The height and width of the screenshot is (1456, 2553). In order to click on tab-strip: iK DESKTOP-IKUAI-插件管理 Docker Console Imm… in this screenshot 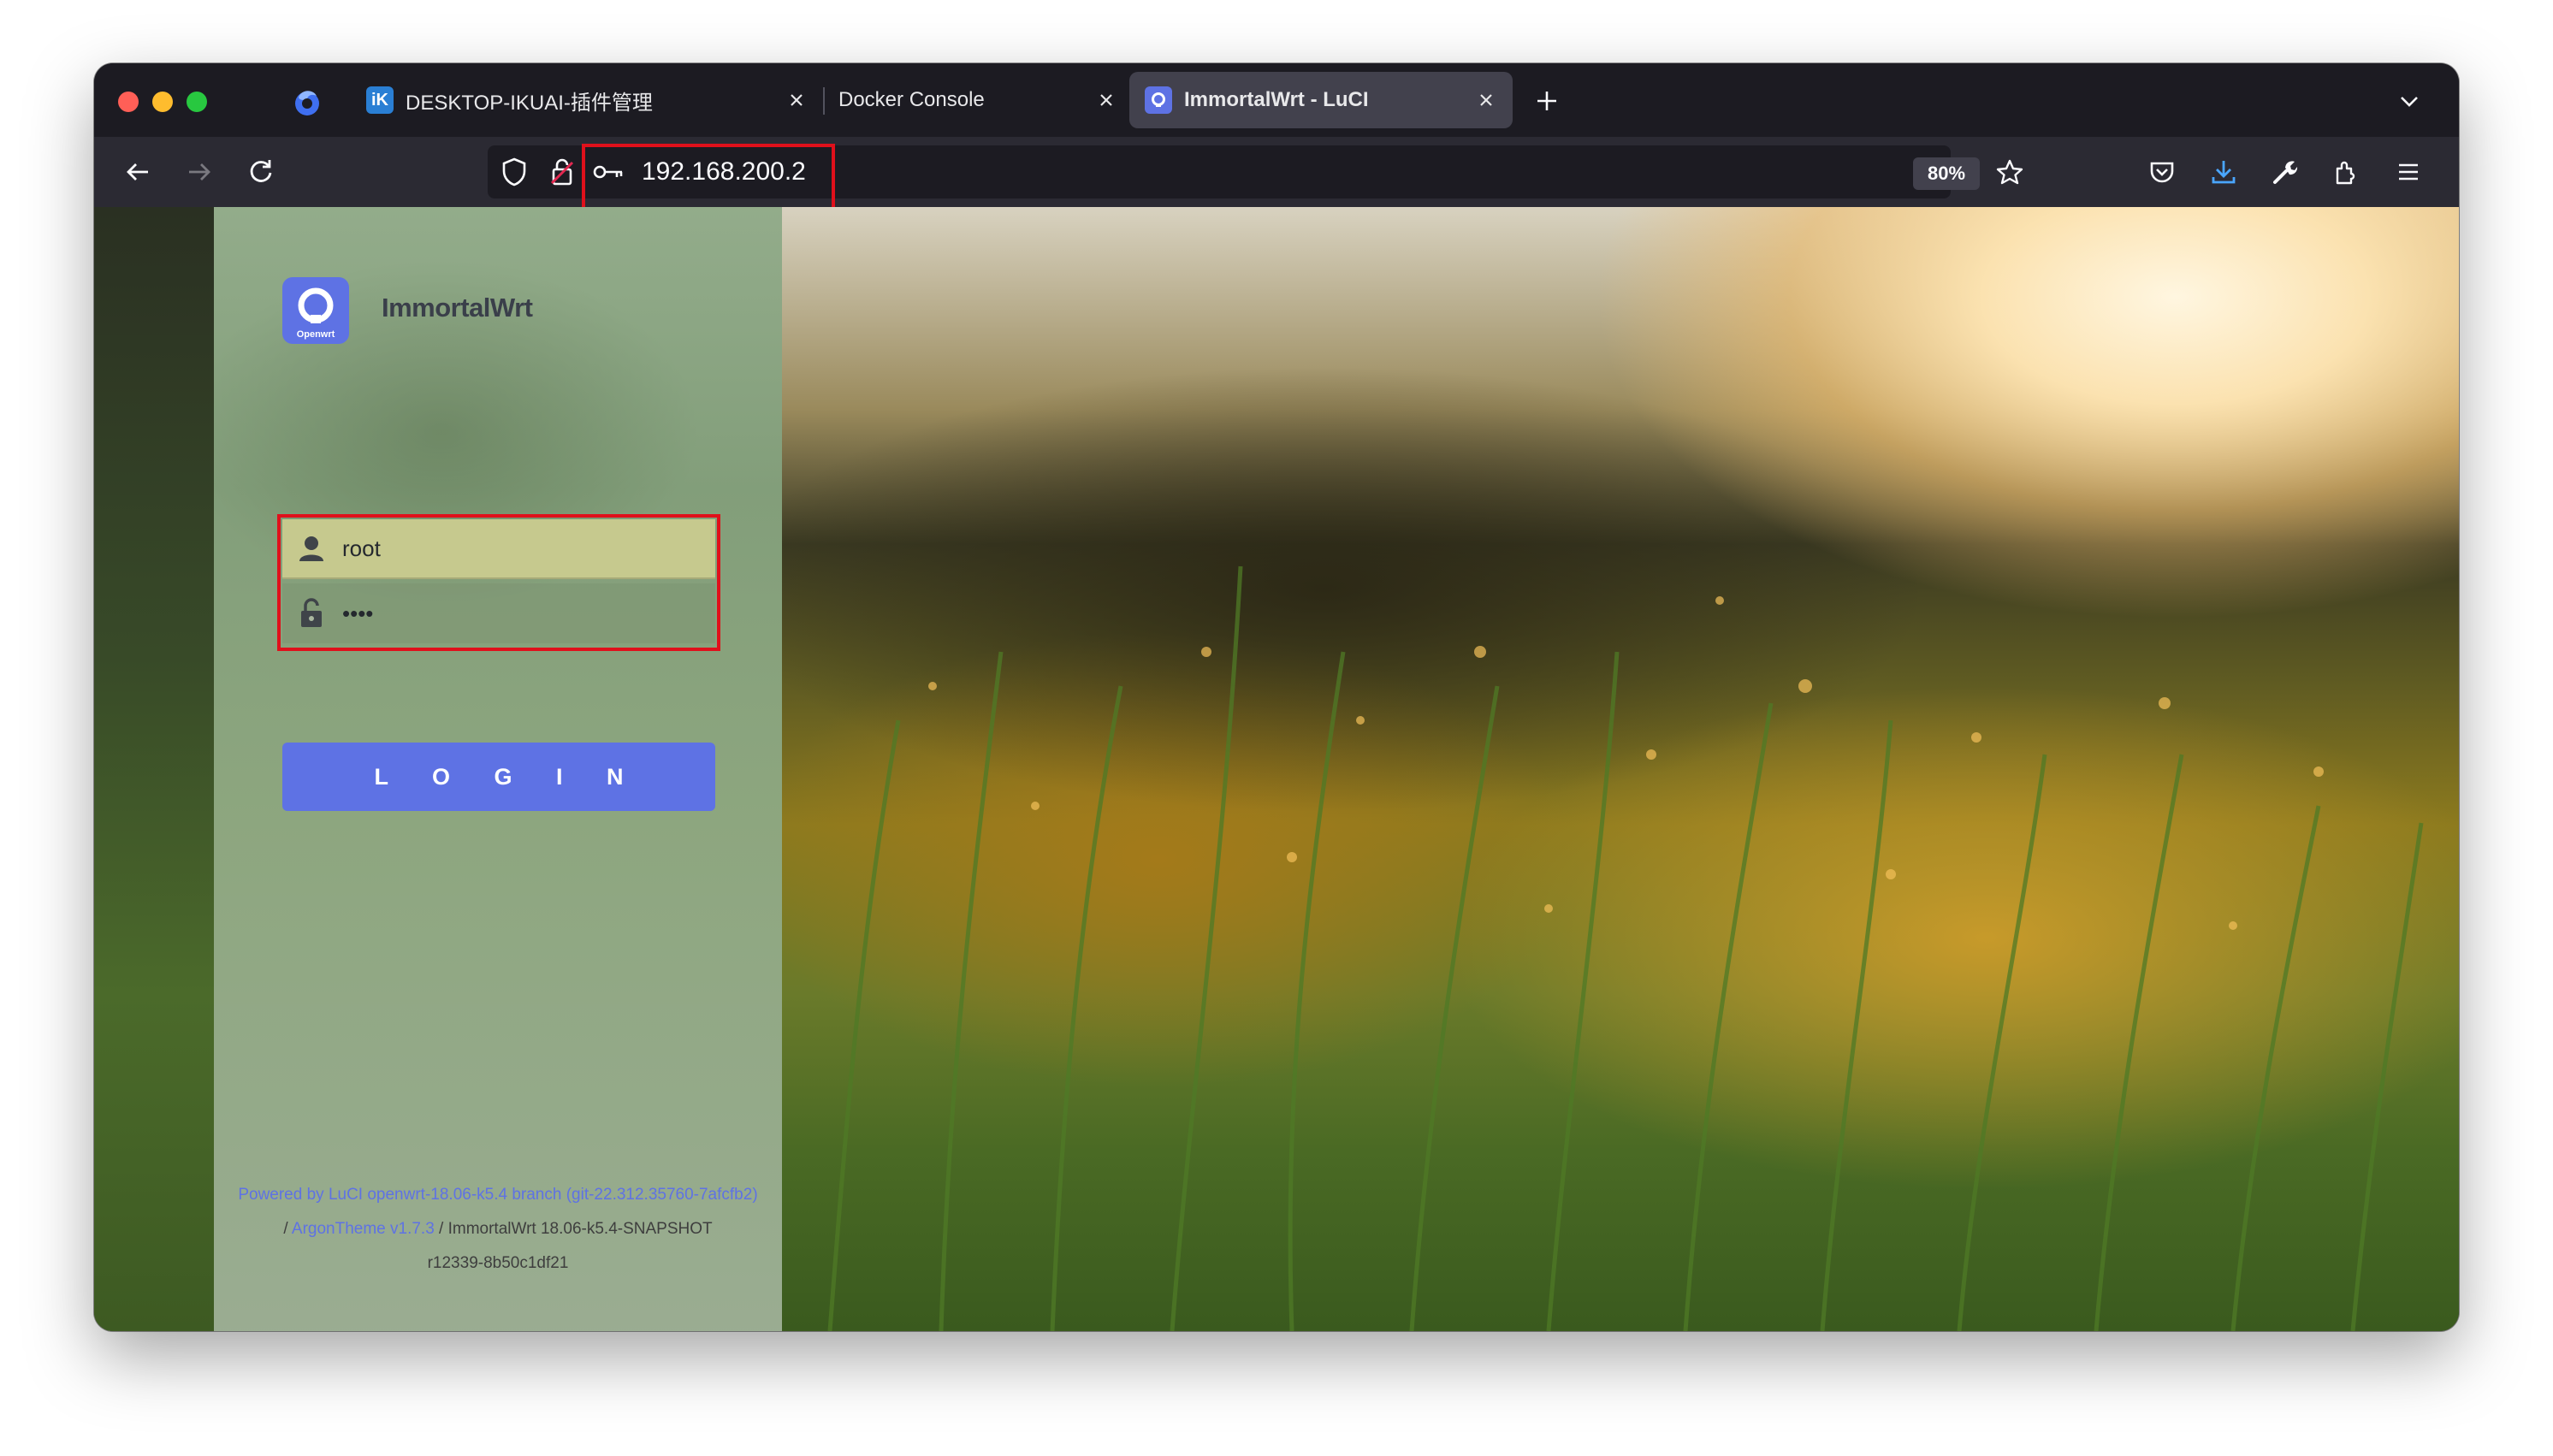, I will do `click(1276, 100)`.